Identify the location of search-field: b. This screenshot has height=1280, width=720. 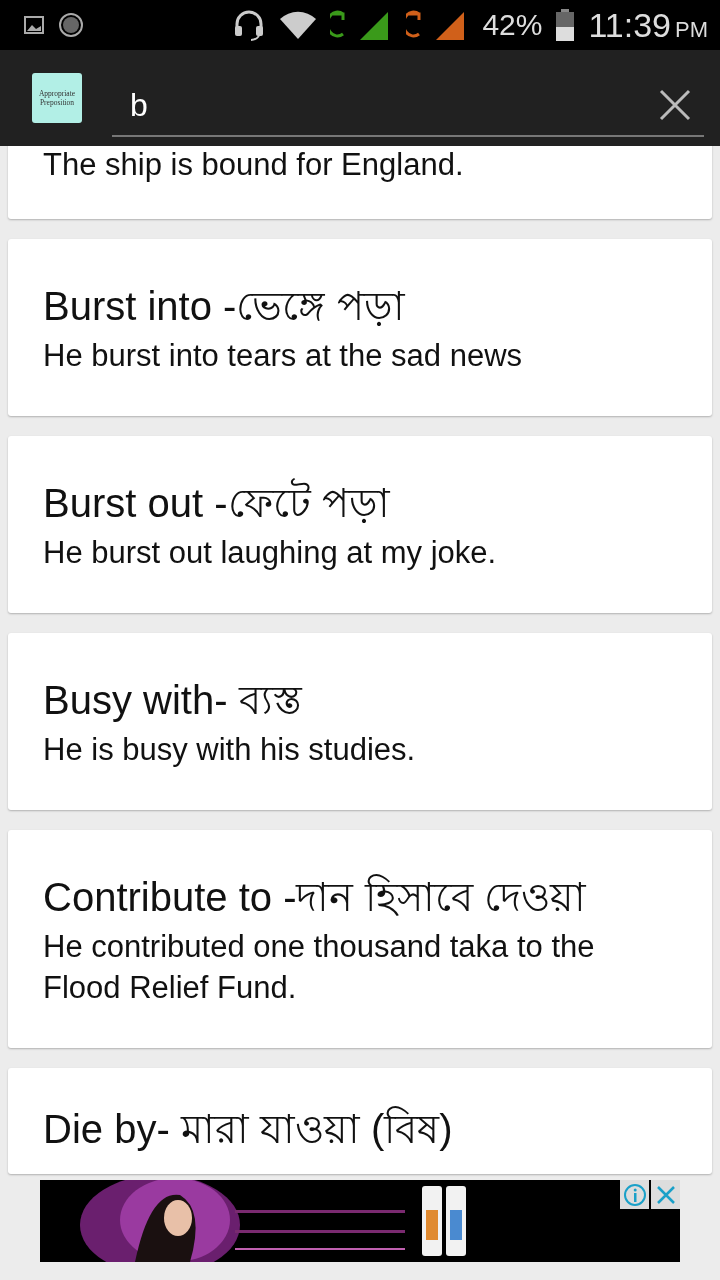
(394, 105).